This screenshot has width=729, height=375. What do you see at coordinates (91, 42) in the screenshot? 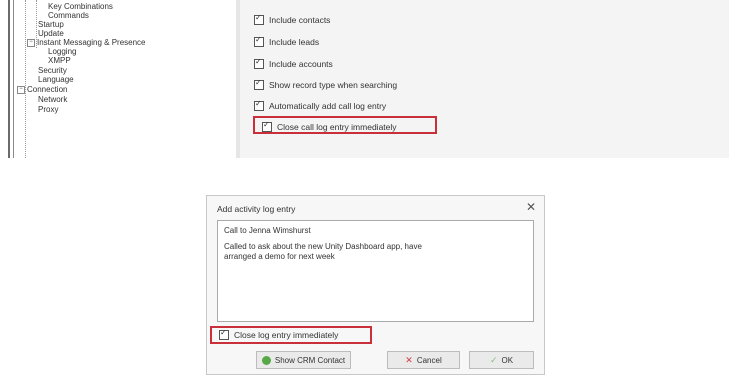
I see `tree-item-label: Instant Messaging & Presence` at bounding box center [91, 42].